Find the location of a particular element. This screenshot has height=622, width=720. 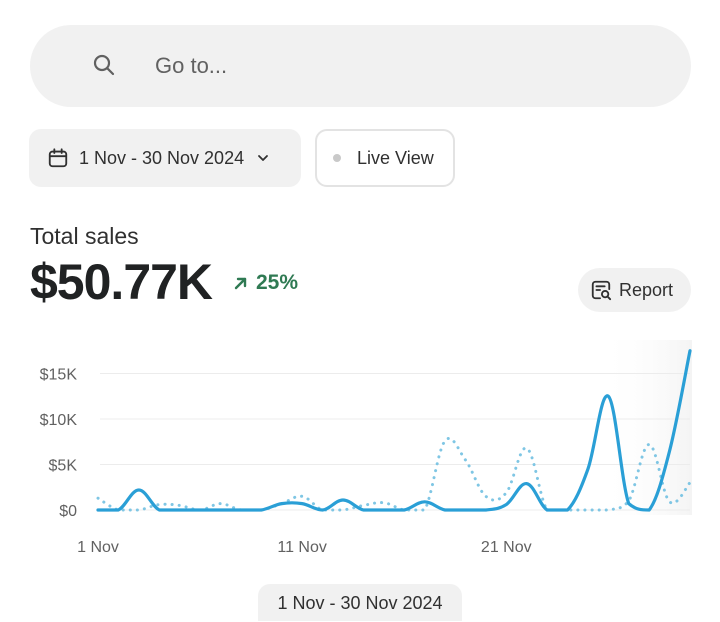

chevron-down-icon is located at coordinates (263, 158).